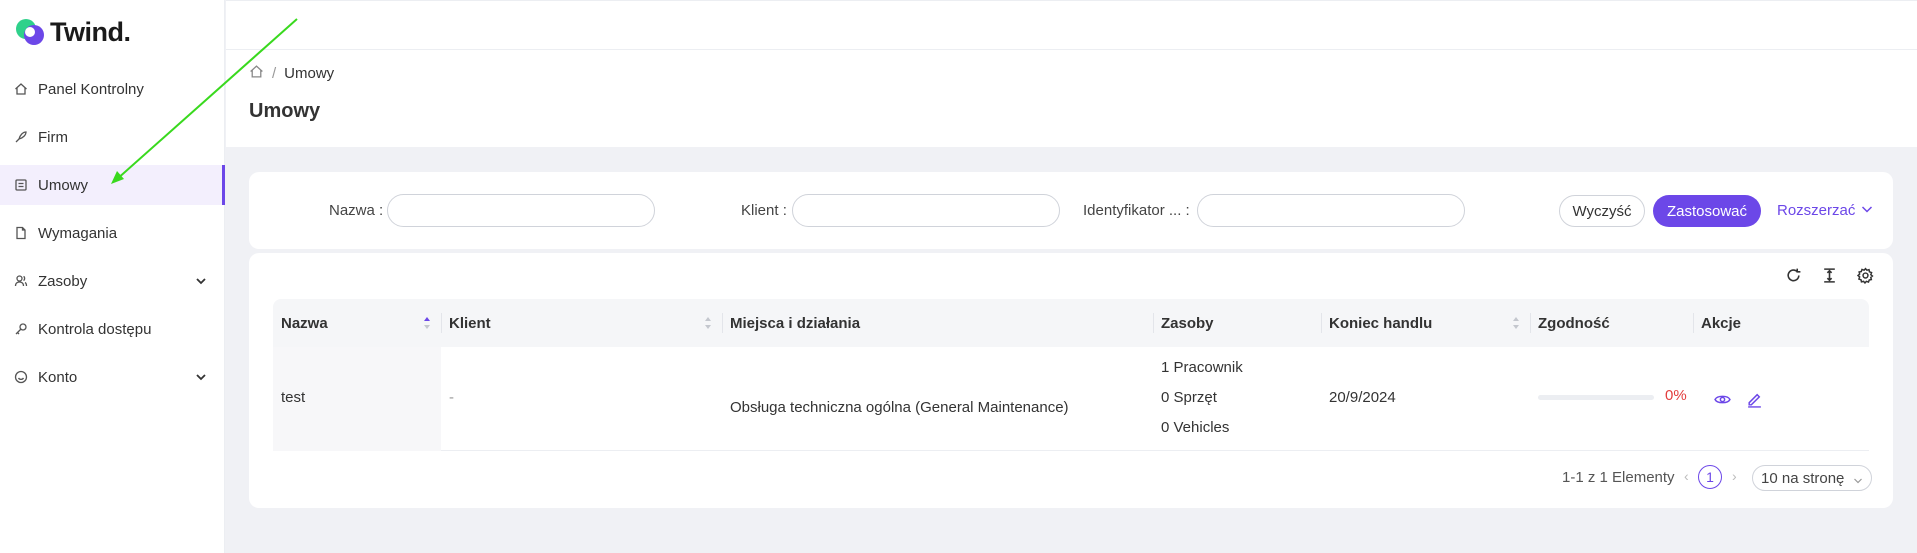 This screenshot has height=553, width=1917. I want to click on top-bar, so click(1071, 25).